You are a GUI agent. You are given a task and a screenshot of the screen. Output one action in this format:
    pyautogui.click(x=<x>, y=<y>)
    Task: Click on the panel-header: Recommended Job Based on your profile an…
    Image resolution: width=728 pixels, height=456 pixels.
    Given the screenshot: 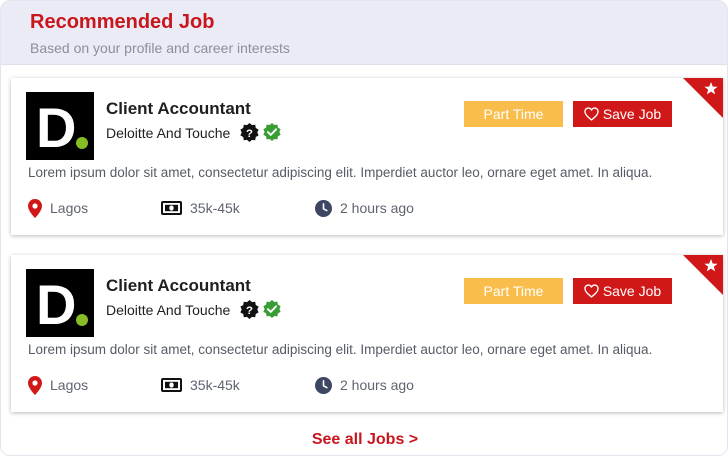 What is the action you would take?
    pyautogui.click(x=364, y=33)
    